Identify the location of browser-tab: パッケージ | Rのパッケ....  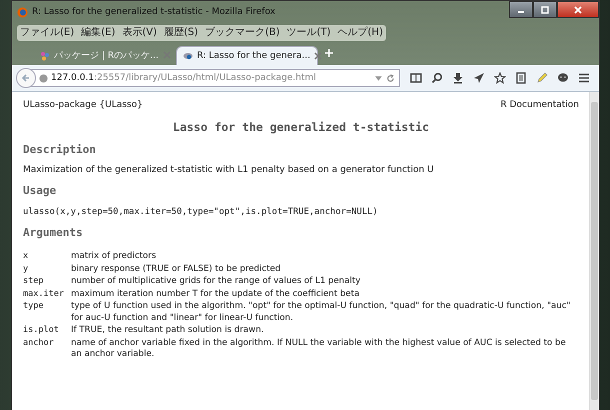
(105, 55).